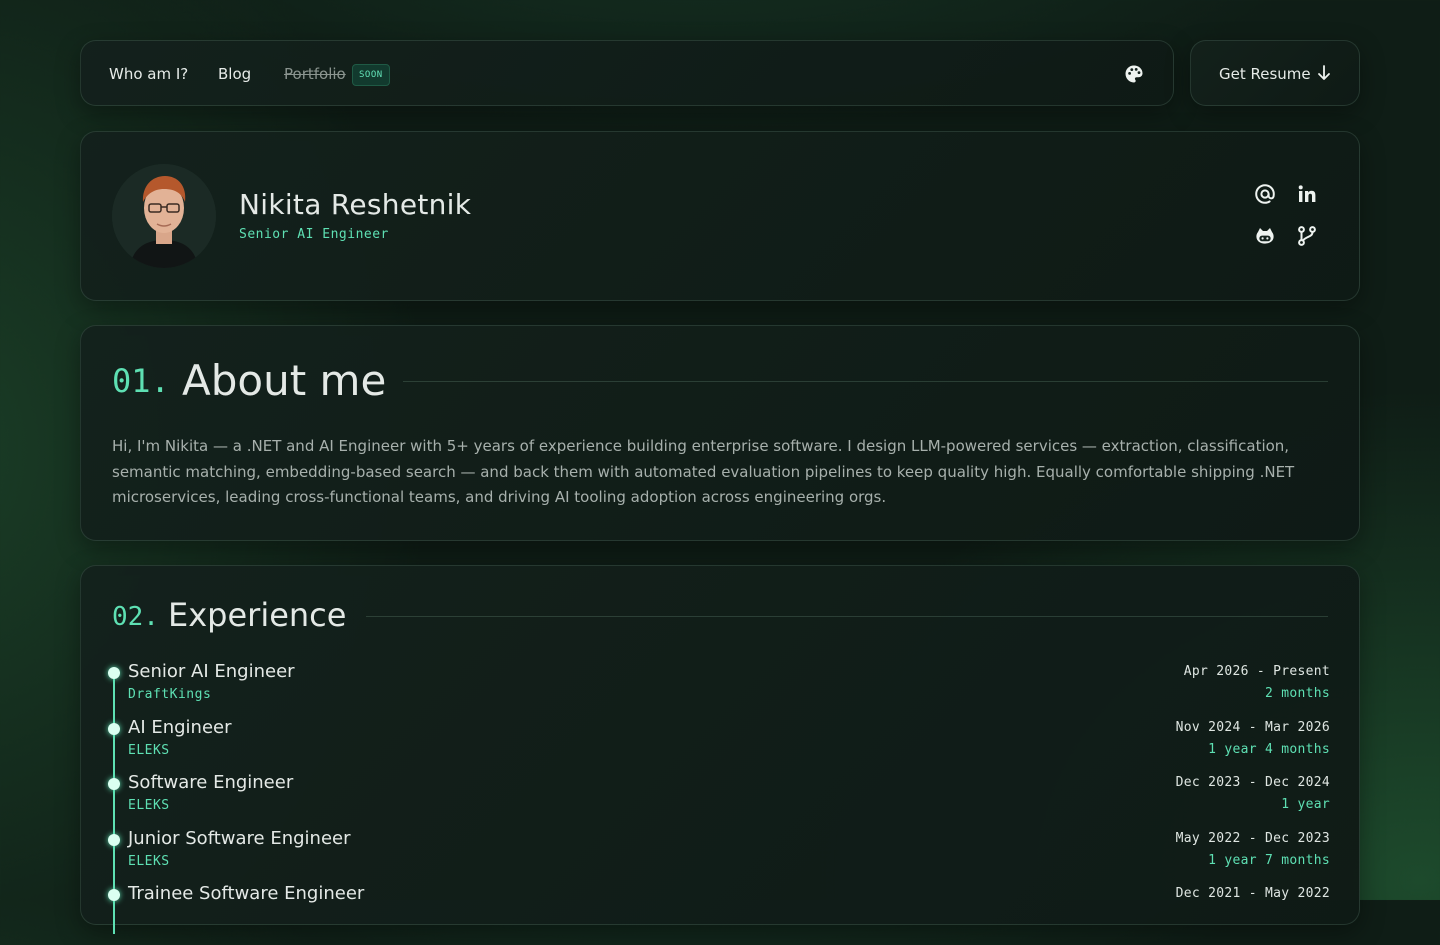  What do you see at coordinates (1252, 893) in the screenshot?
I see `job-dates: Dec 2021 - May 2022` at bounding box center [1252, 893].